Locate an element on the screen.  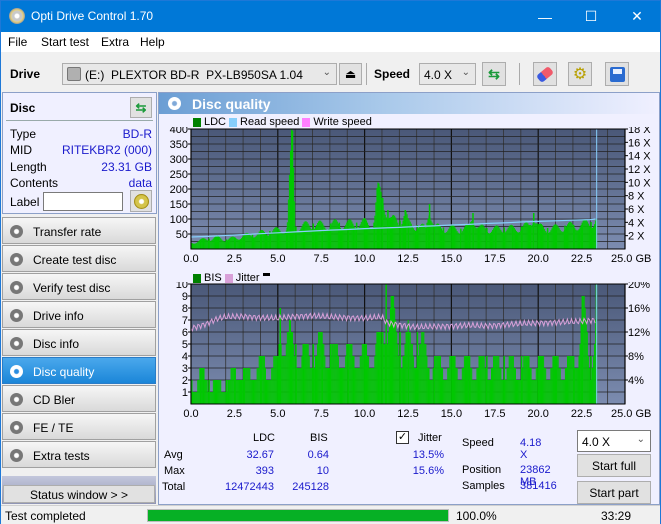
nav-label: CD Bler is located at coordinates (54, 400).